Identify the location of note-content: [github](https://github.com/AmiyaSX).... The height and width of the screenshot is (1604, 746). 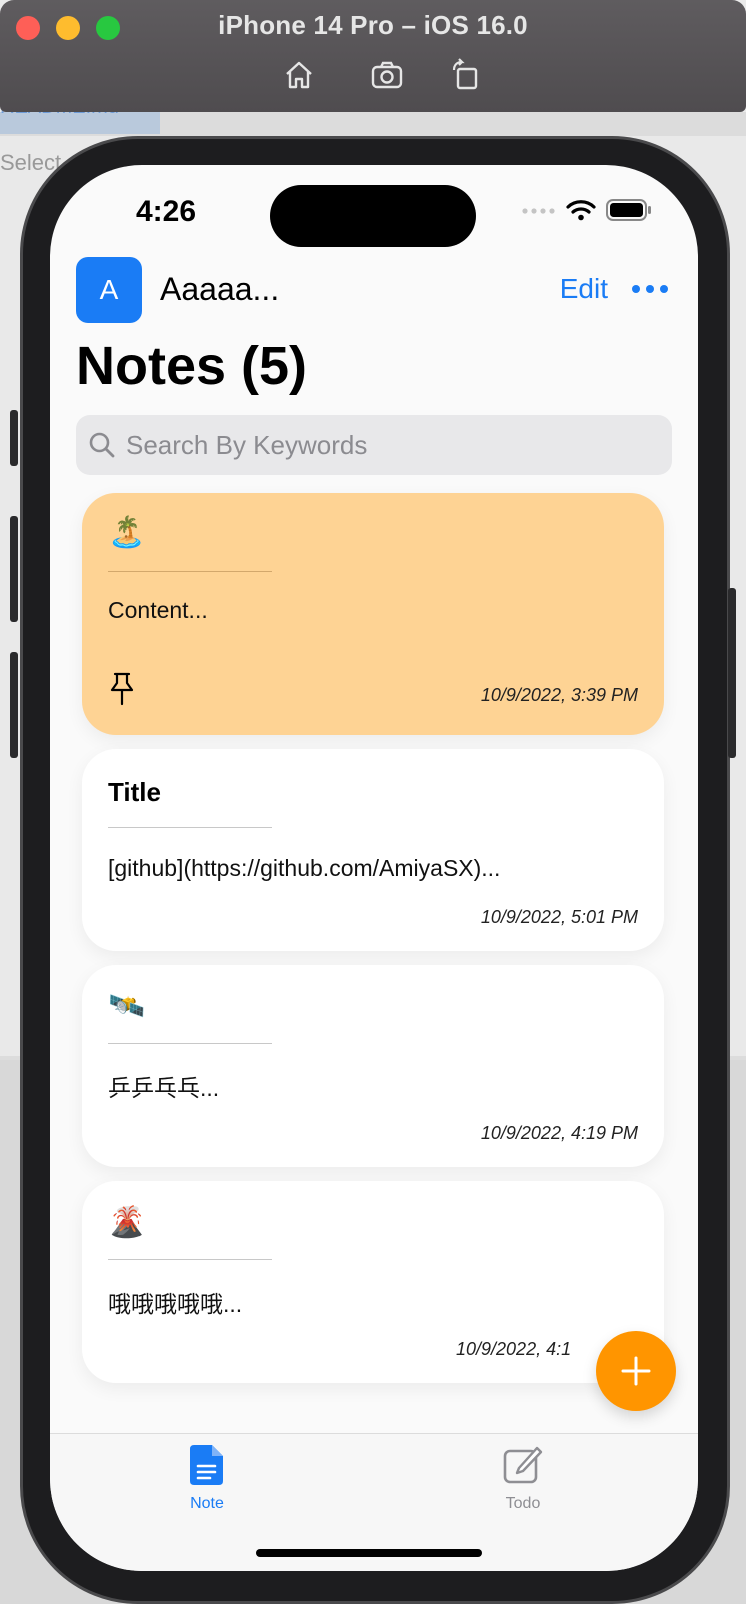
(304, 868).